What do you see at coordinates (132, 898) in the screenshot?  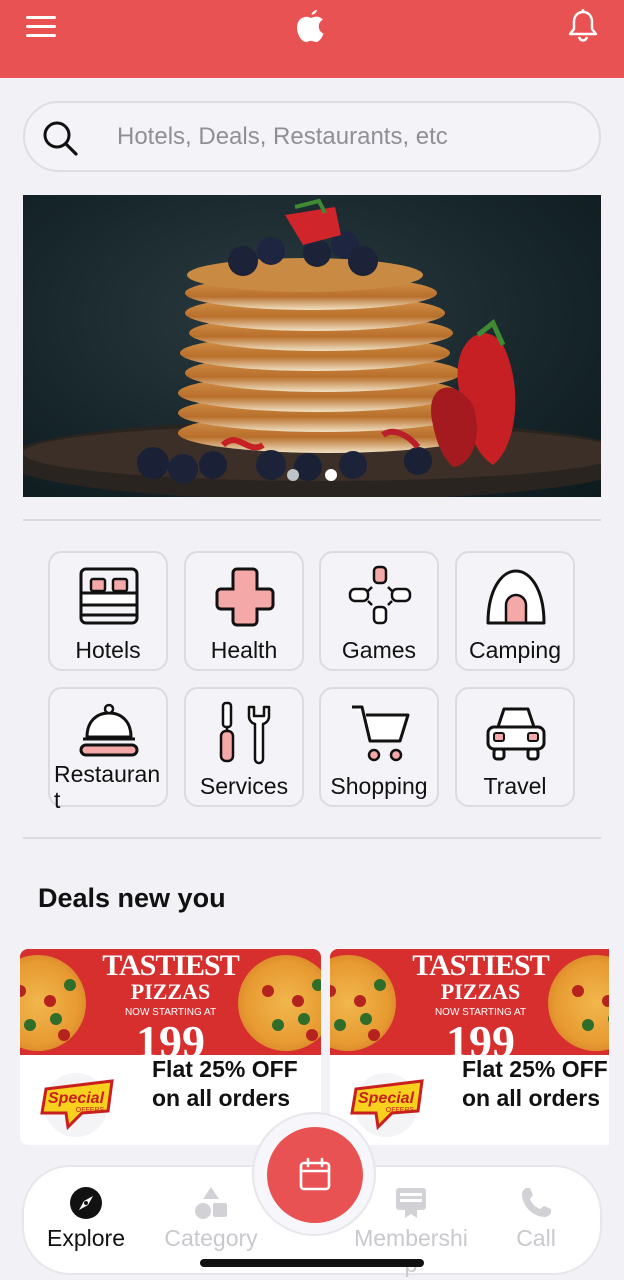 I see `deals-section-title: Deals new you` at bounding box center [132, 898].